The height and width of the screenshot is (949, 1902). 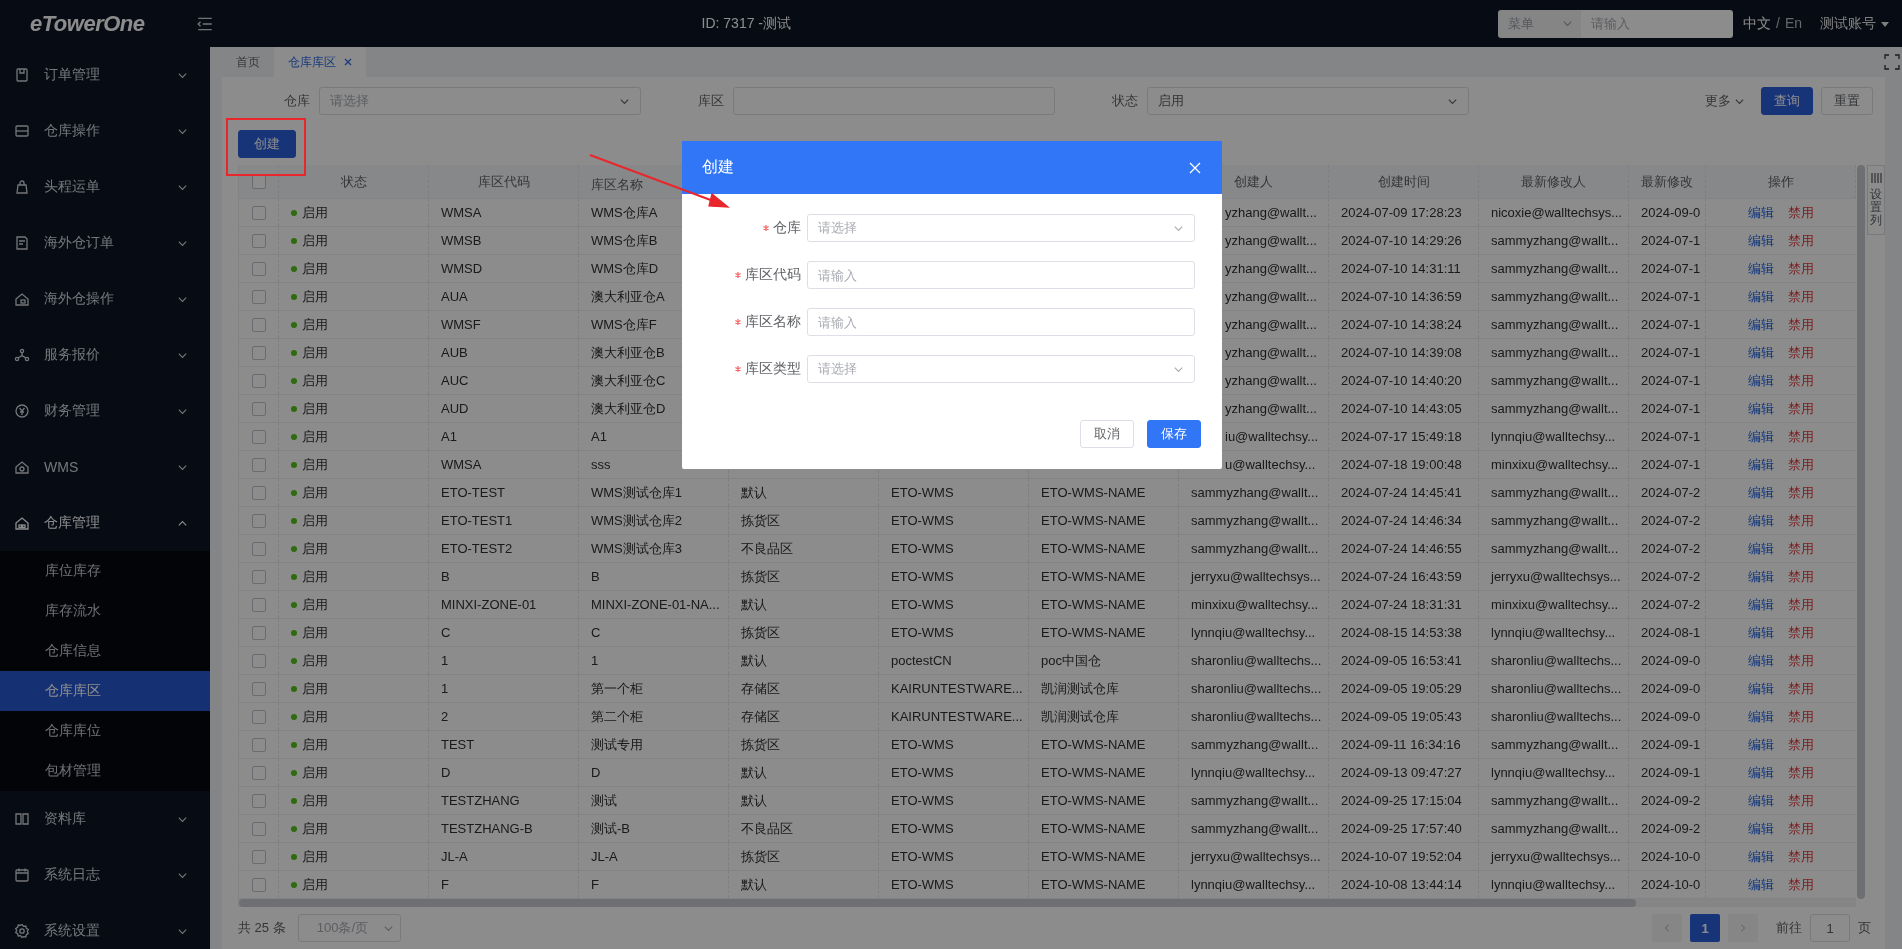 I want to click on previous-page-button, so click(x=1667, y=928).